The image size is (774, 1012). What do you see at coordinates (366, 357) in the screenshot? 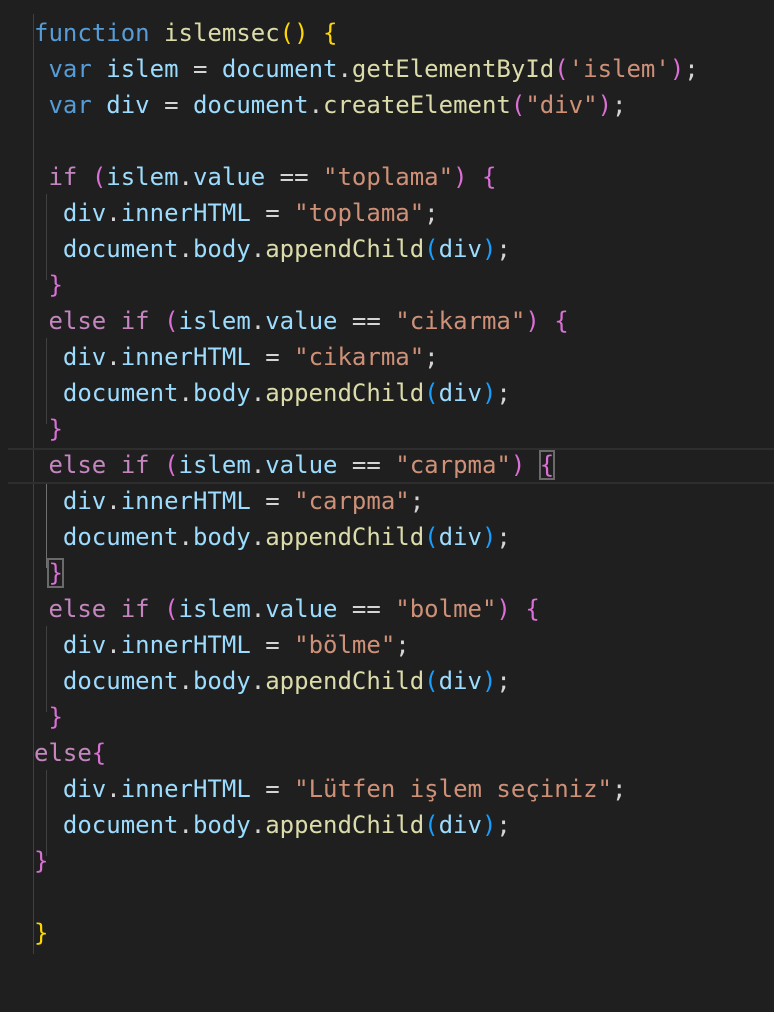
I see `code-line: div.innerHTML = "cikarma";` at bounding box center [366, 357].